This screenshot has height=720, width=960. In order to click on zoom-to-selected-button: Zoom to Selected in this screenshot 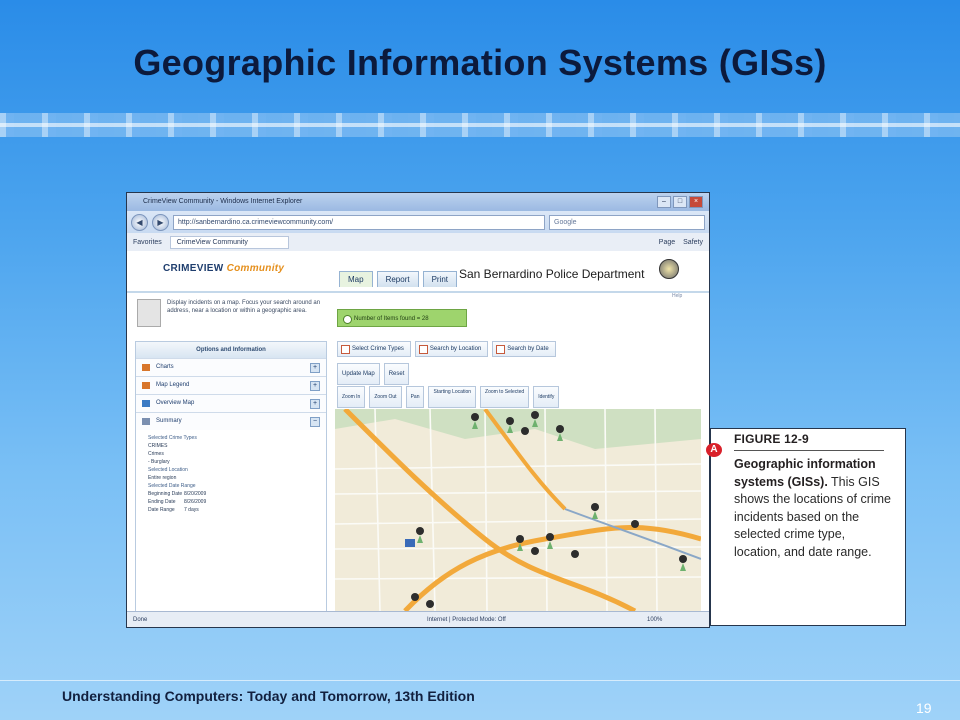, I will do `click(505, 397)`.